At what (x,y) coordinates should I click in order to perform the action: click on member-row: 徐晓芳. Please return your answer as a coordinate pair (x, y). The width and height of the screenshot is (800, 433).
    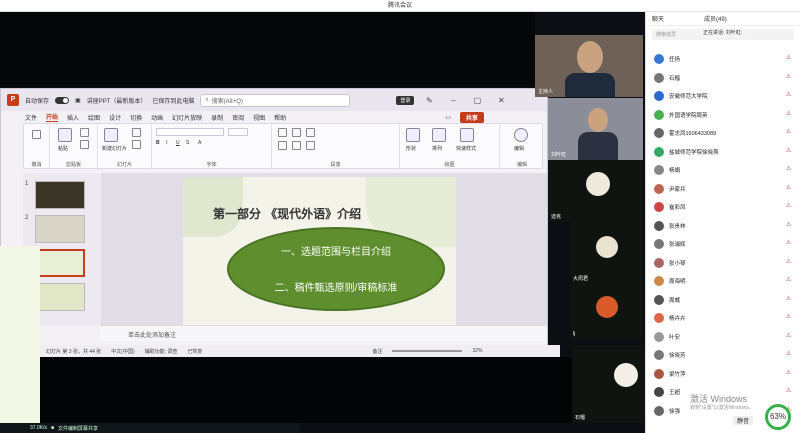
    Looking at the image, I should click on (670, 355).